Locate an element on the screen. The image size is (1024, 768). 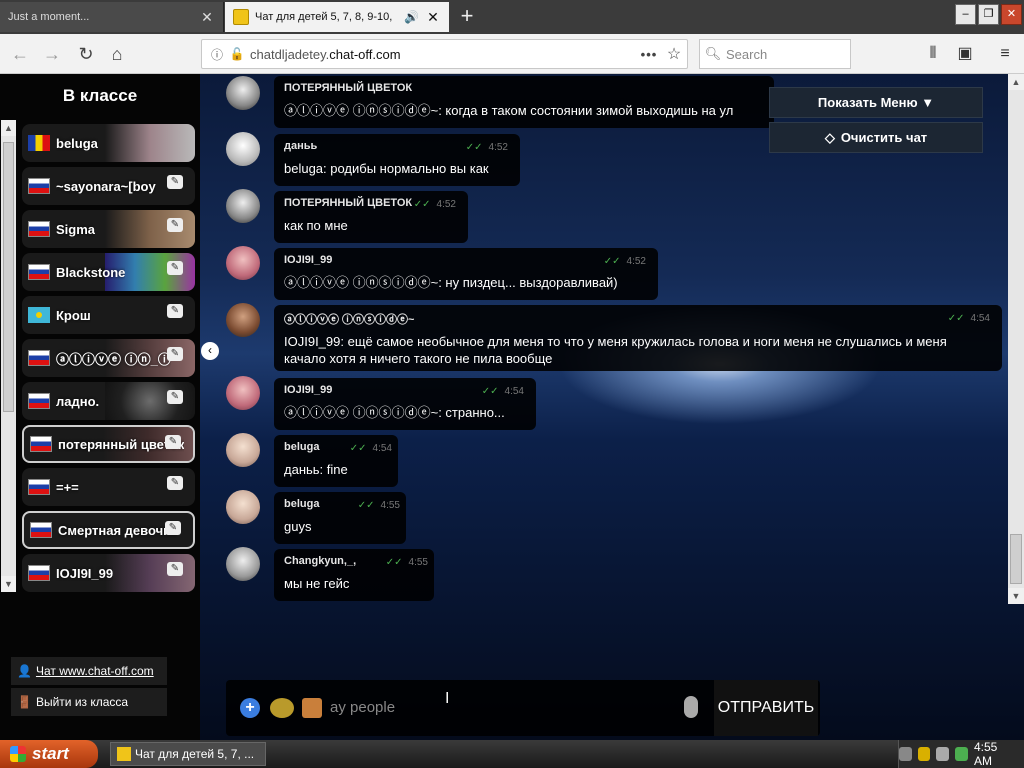
clear-chat-button: ◇ Очистить чат is located at coordinates (876, 137).